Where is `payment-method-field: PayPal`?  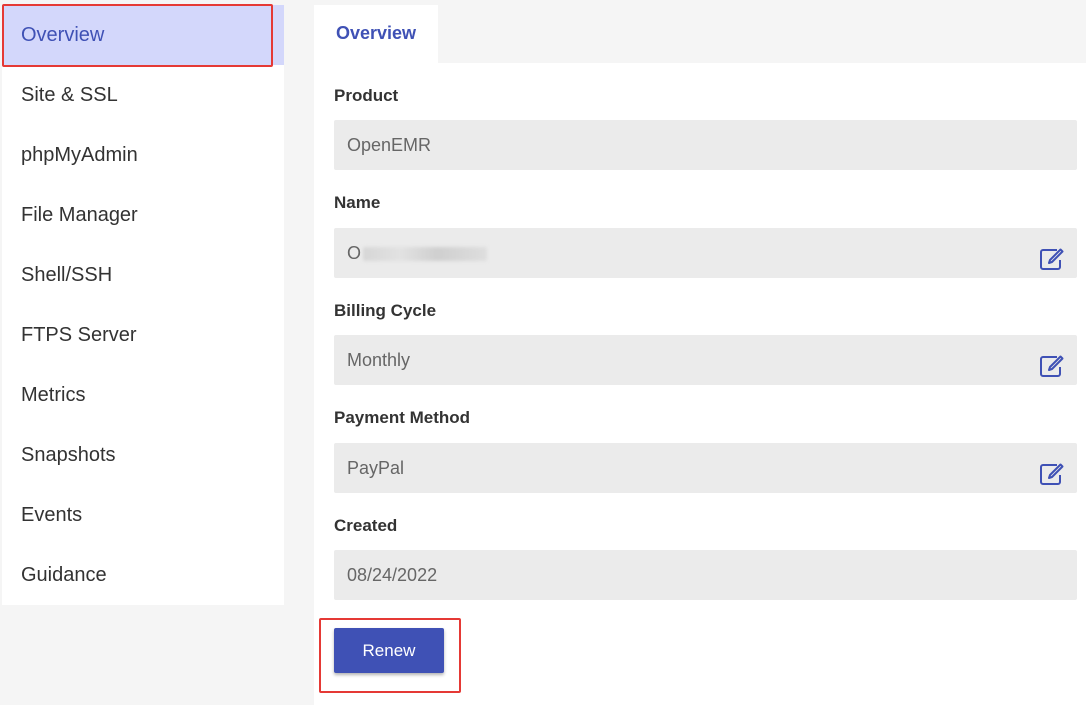 payment-method-field: PayPal is located at coordinates (705, 468).